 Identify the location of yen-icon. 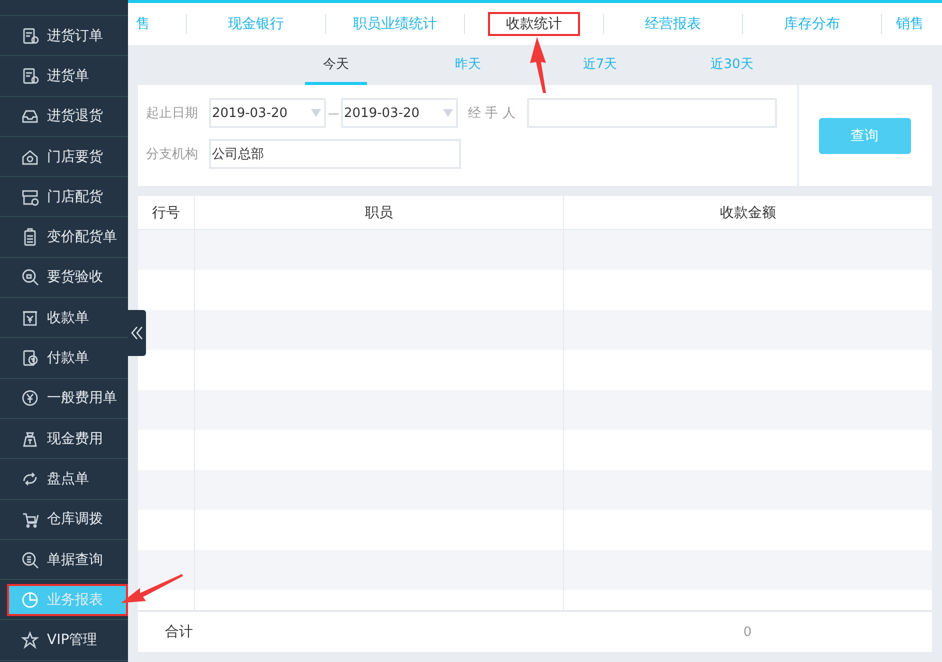
(30, 398).